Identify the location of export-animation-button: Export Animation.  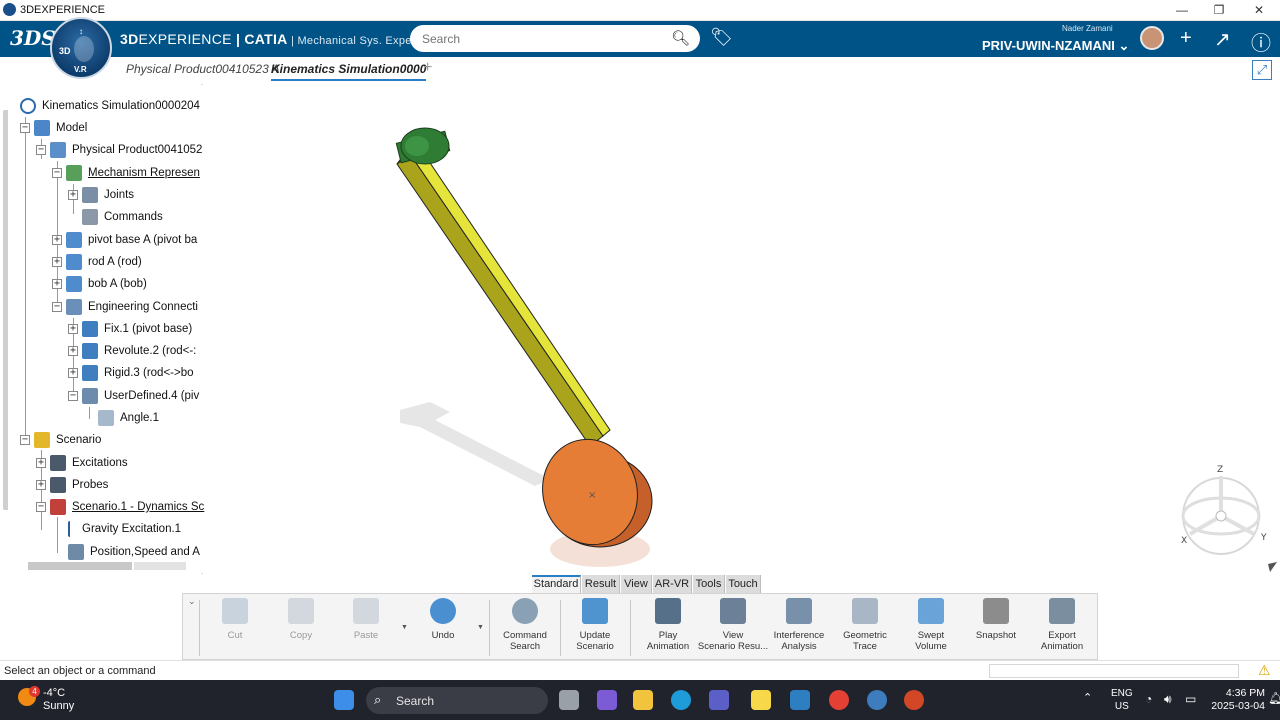
(1062, 625).